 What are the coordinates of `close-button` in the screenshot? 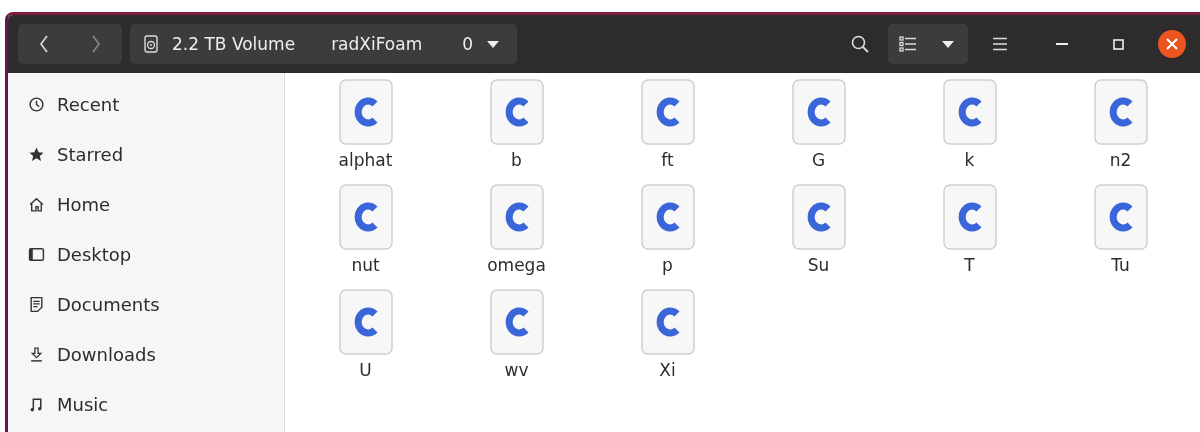 It's located at (1172, 44).